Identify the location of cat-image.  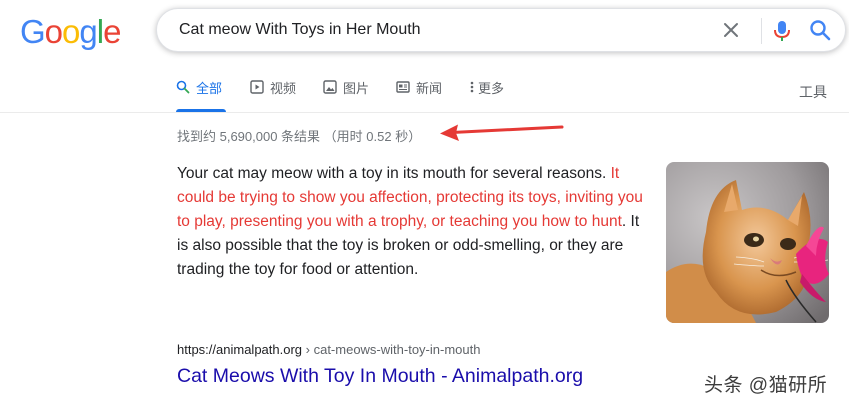
(747, 242).